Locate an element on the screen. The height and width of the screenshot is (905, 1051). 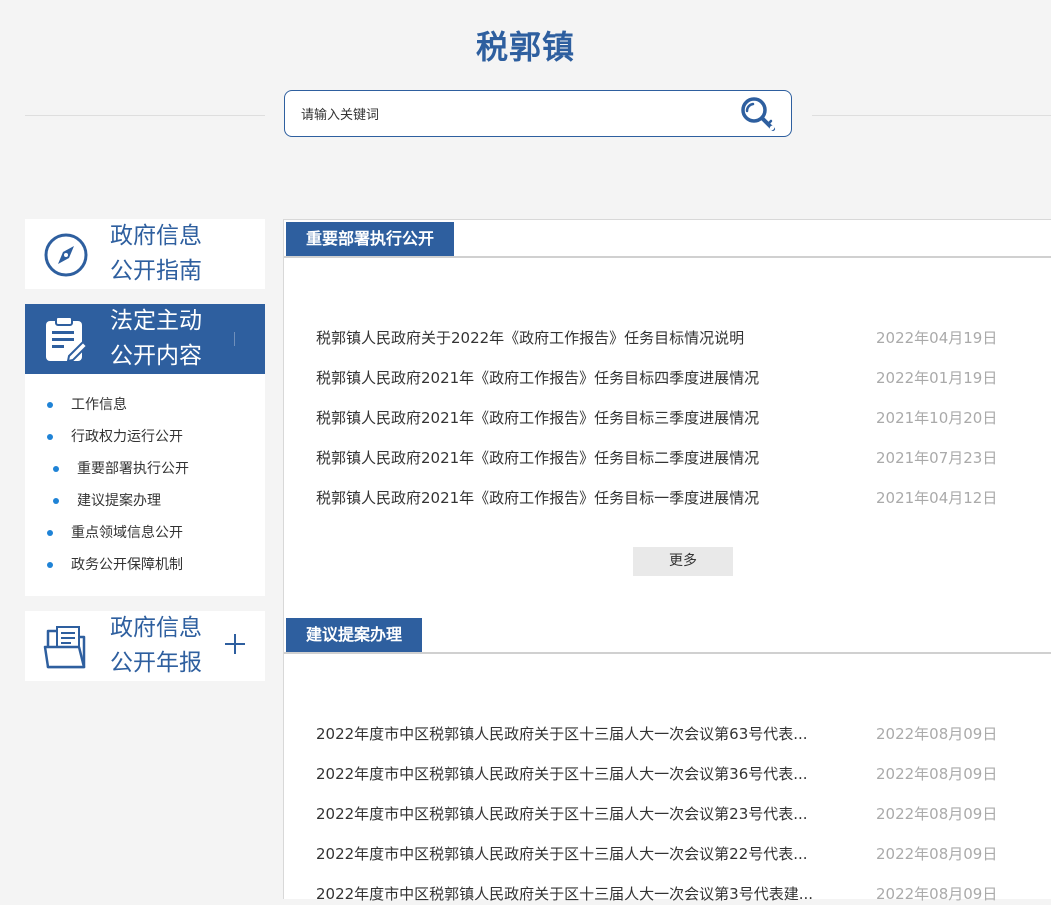
search-key-icon is located at coordinates (758, 114).